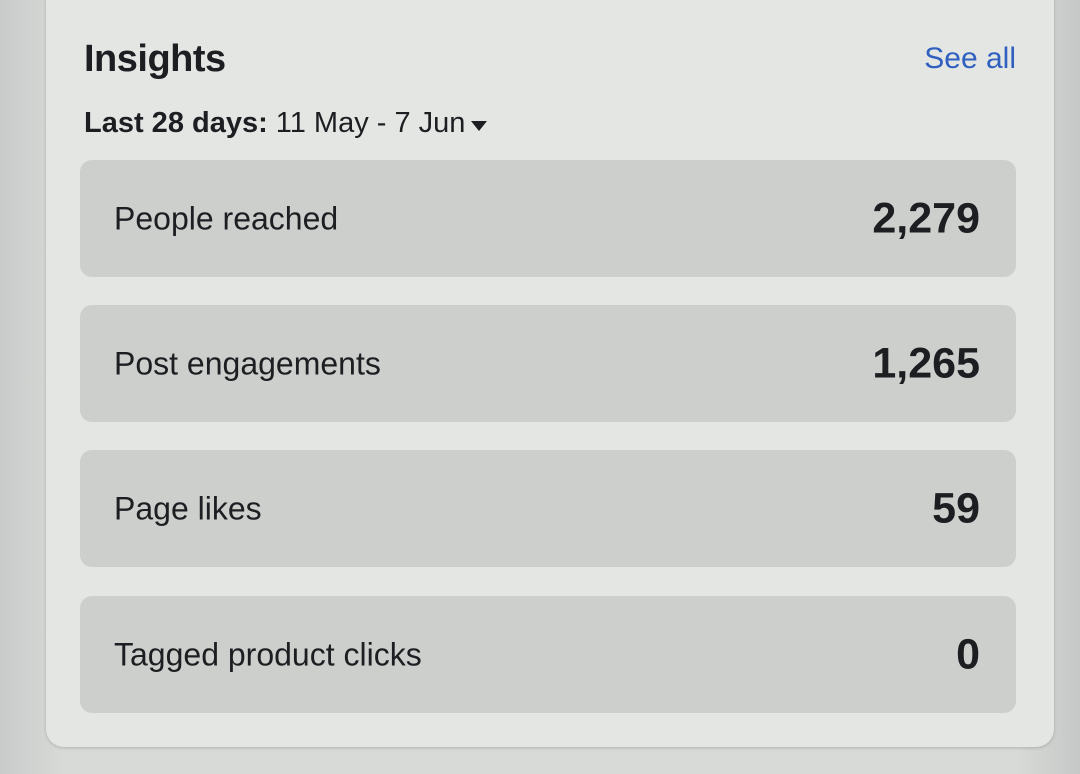  I want to click on metric-post-engagements: Post engagements 1,265, so click(548, 363).